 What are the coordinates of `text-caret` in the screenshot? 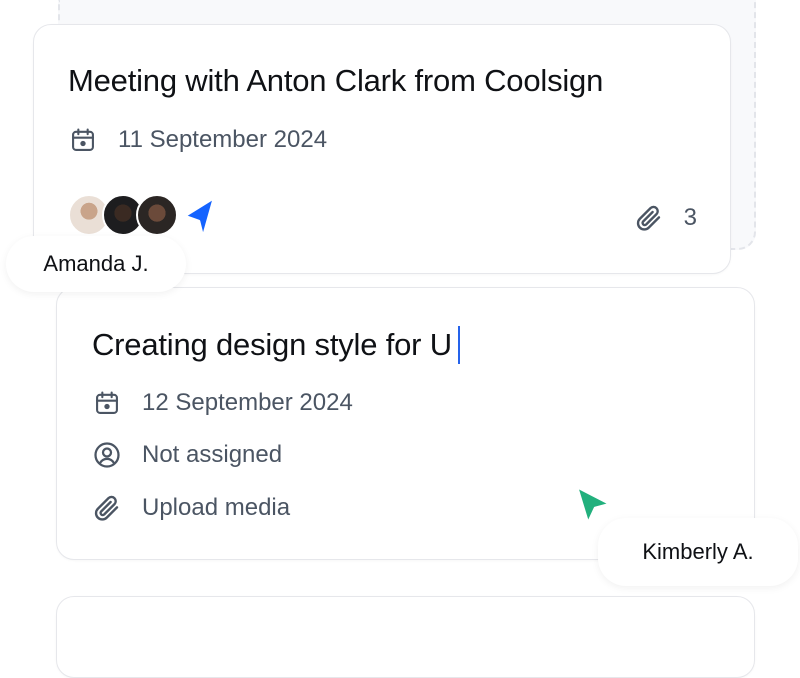 It's located at (458, 345).